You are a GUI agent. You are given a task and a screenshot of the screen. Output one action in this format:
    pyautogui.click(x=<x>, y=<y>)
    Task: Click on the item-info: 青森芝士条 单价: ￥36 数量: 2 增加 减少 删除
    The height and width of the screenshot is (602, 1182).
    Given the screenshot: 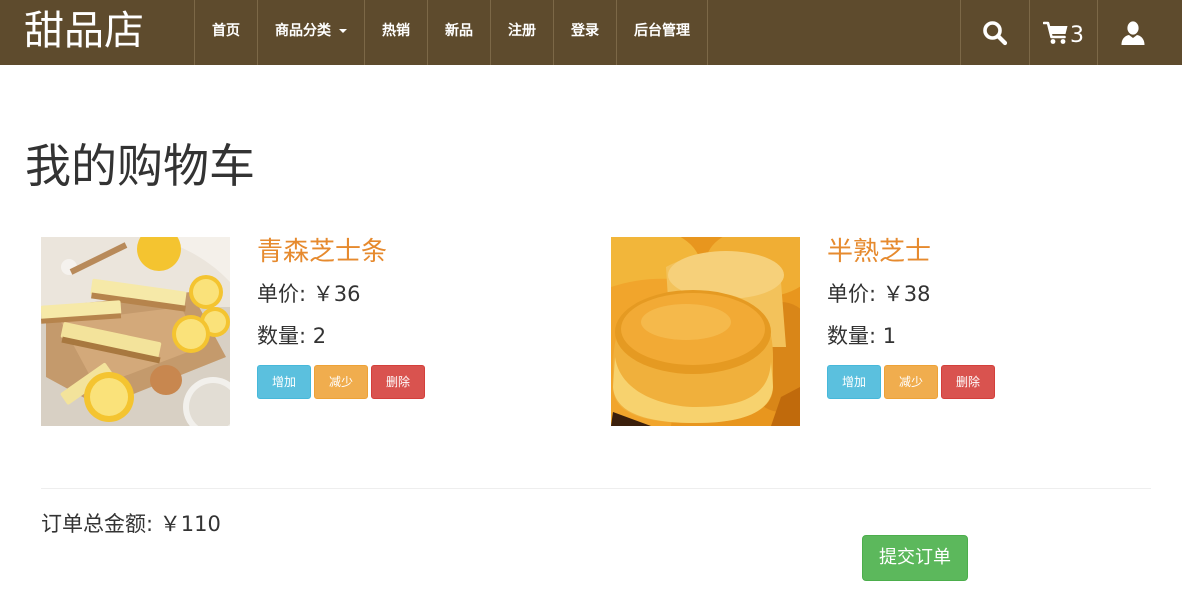 What is the action you would take?
    pyautogui.click(x=364, y=318)
    